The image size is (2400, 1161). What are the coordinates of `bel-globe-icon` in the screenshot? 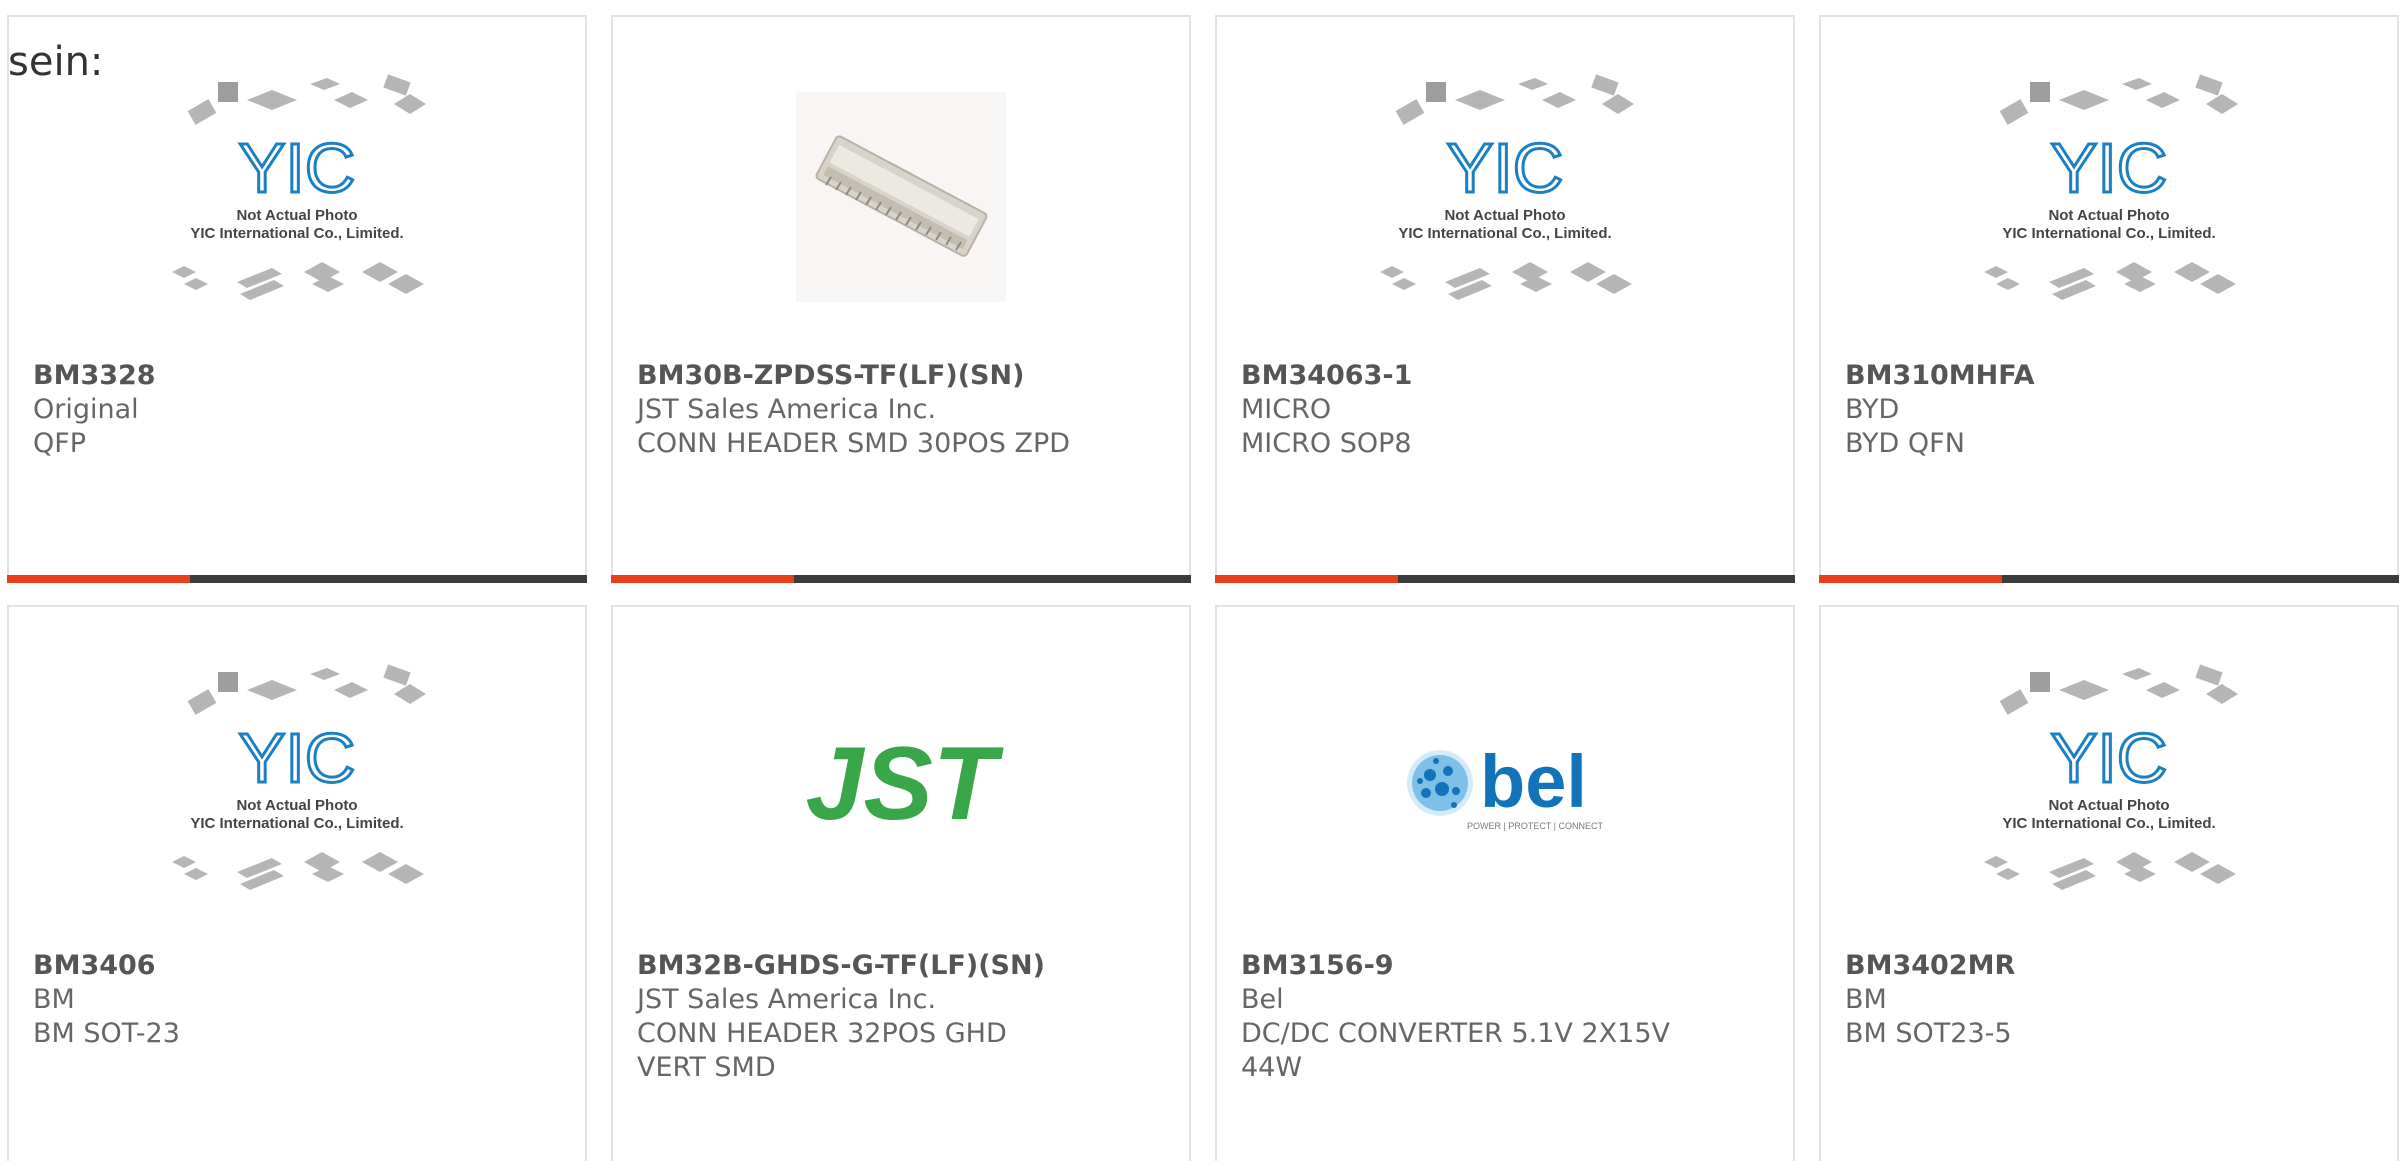 It's located at (1440, 783).